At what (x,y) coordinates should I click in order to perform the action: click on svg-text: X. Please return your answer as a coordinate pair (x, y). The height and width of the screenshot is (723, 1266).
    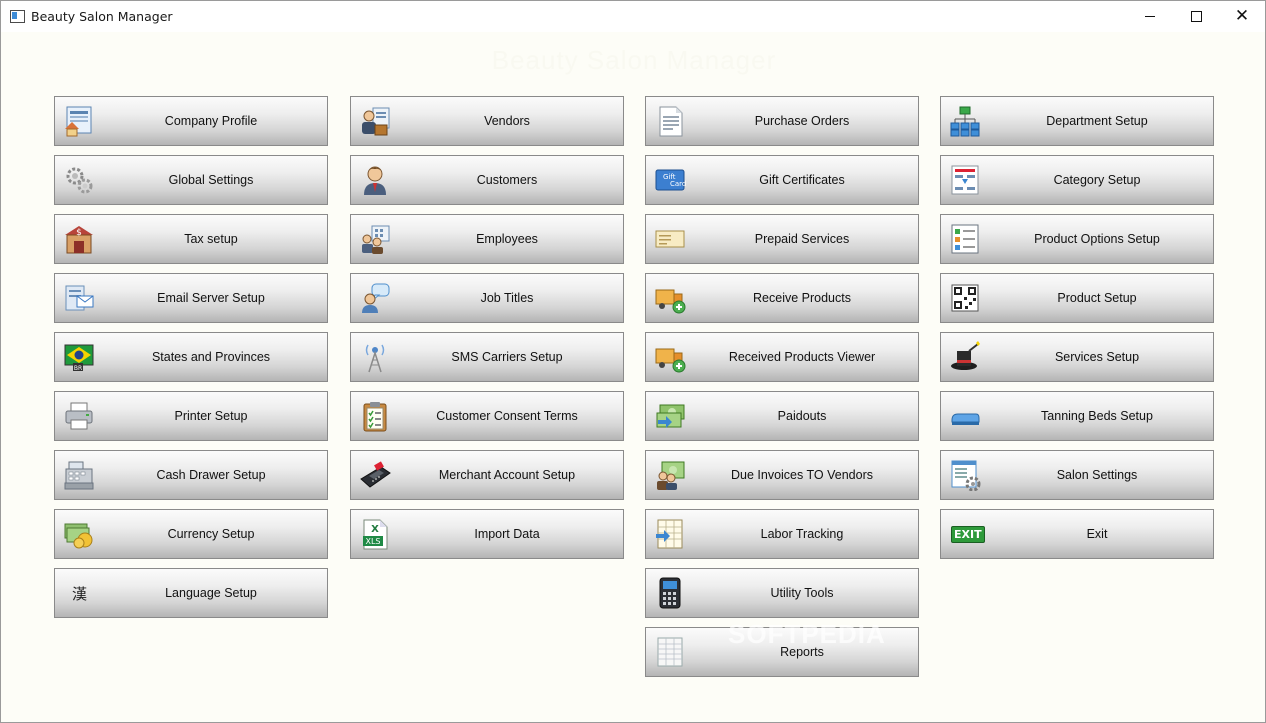
    Looking at the image, I should click on (375, 529).